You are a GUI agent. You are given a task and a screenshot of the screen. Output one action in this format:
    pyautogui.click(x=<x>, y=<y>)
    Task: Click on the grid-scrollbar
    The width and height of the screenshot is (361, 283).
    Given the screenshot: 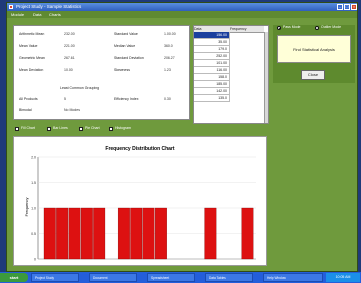 What is the action you would take?
    pyautogui.click(x=266, y=77)
    